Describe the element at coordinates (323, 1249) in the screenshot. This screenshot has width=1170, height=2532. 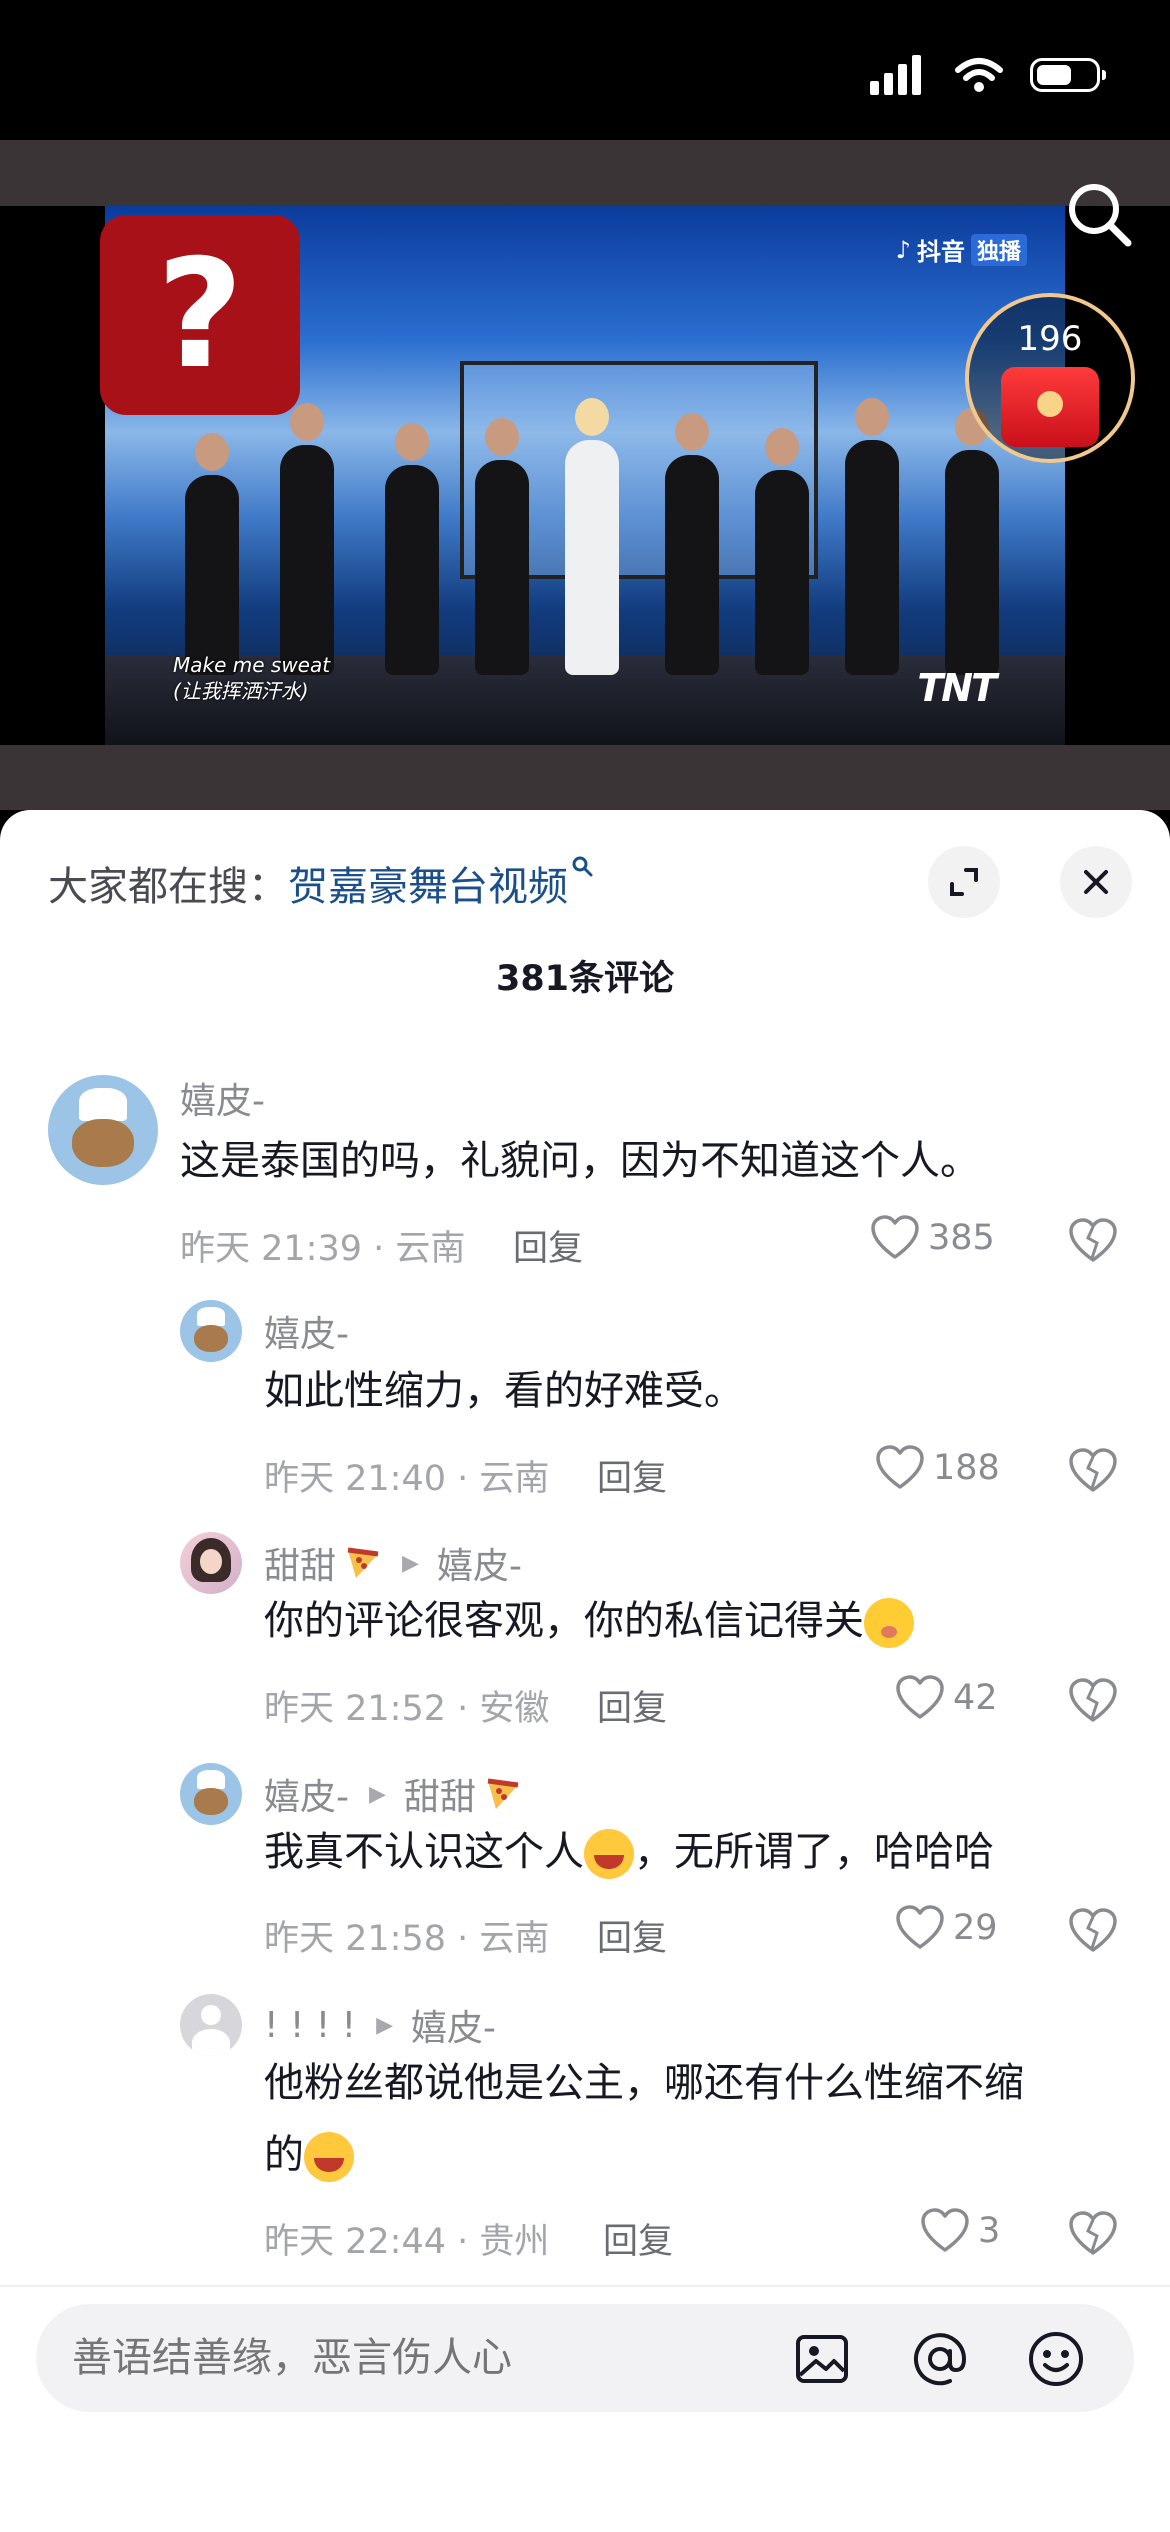
I see `comment-meta: 昨天 21:39 · 云南` at that location.